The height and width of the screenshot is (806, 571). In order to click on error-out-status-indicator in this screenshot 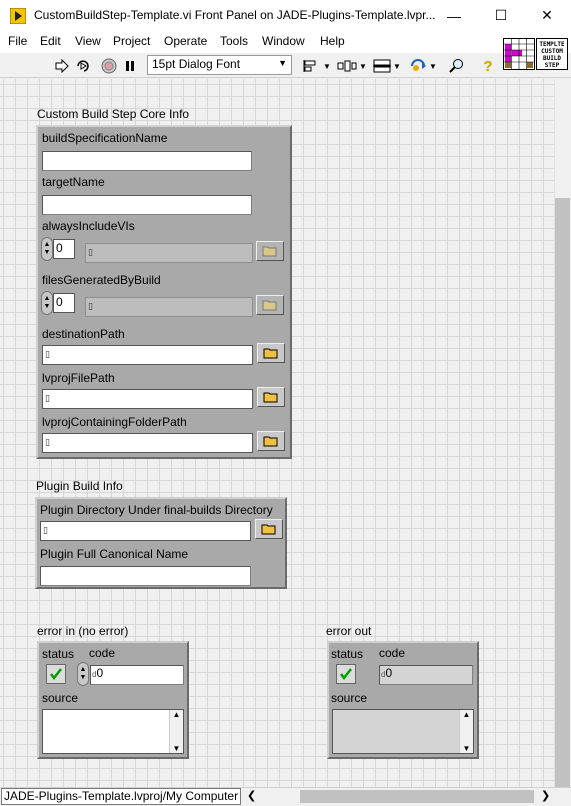, I will do `click(346, 674)`.